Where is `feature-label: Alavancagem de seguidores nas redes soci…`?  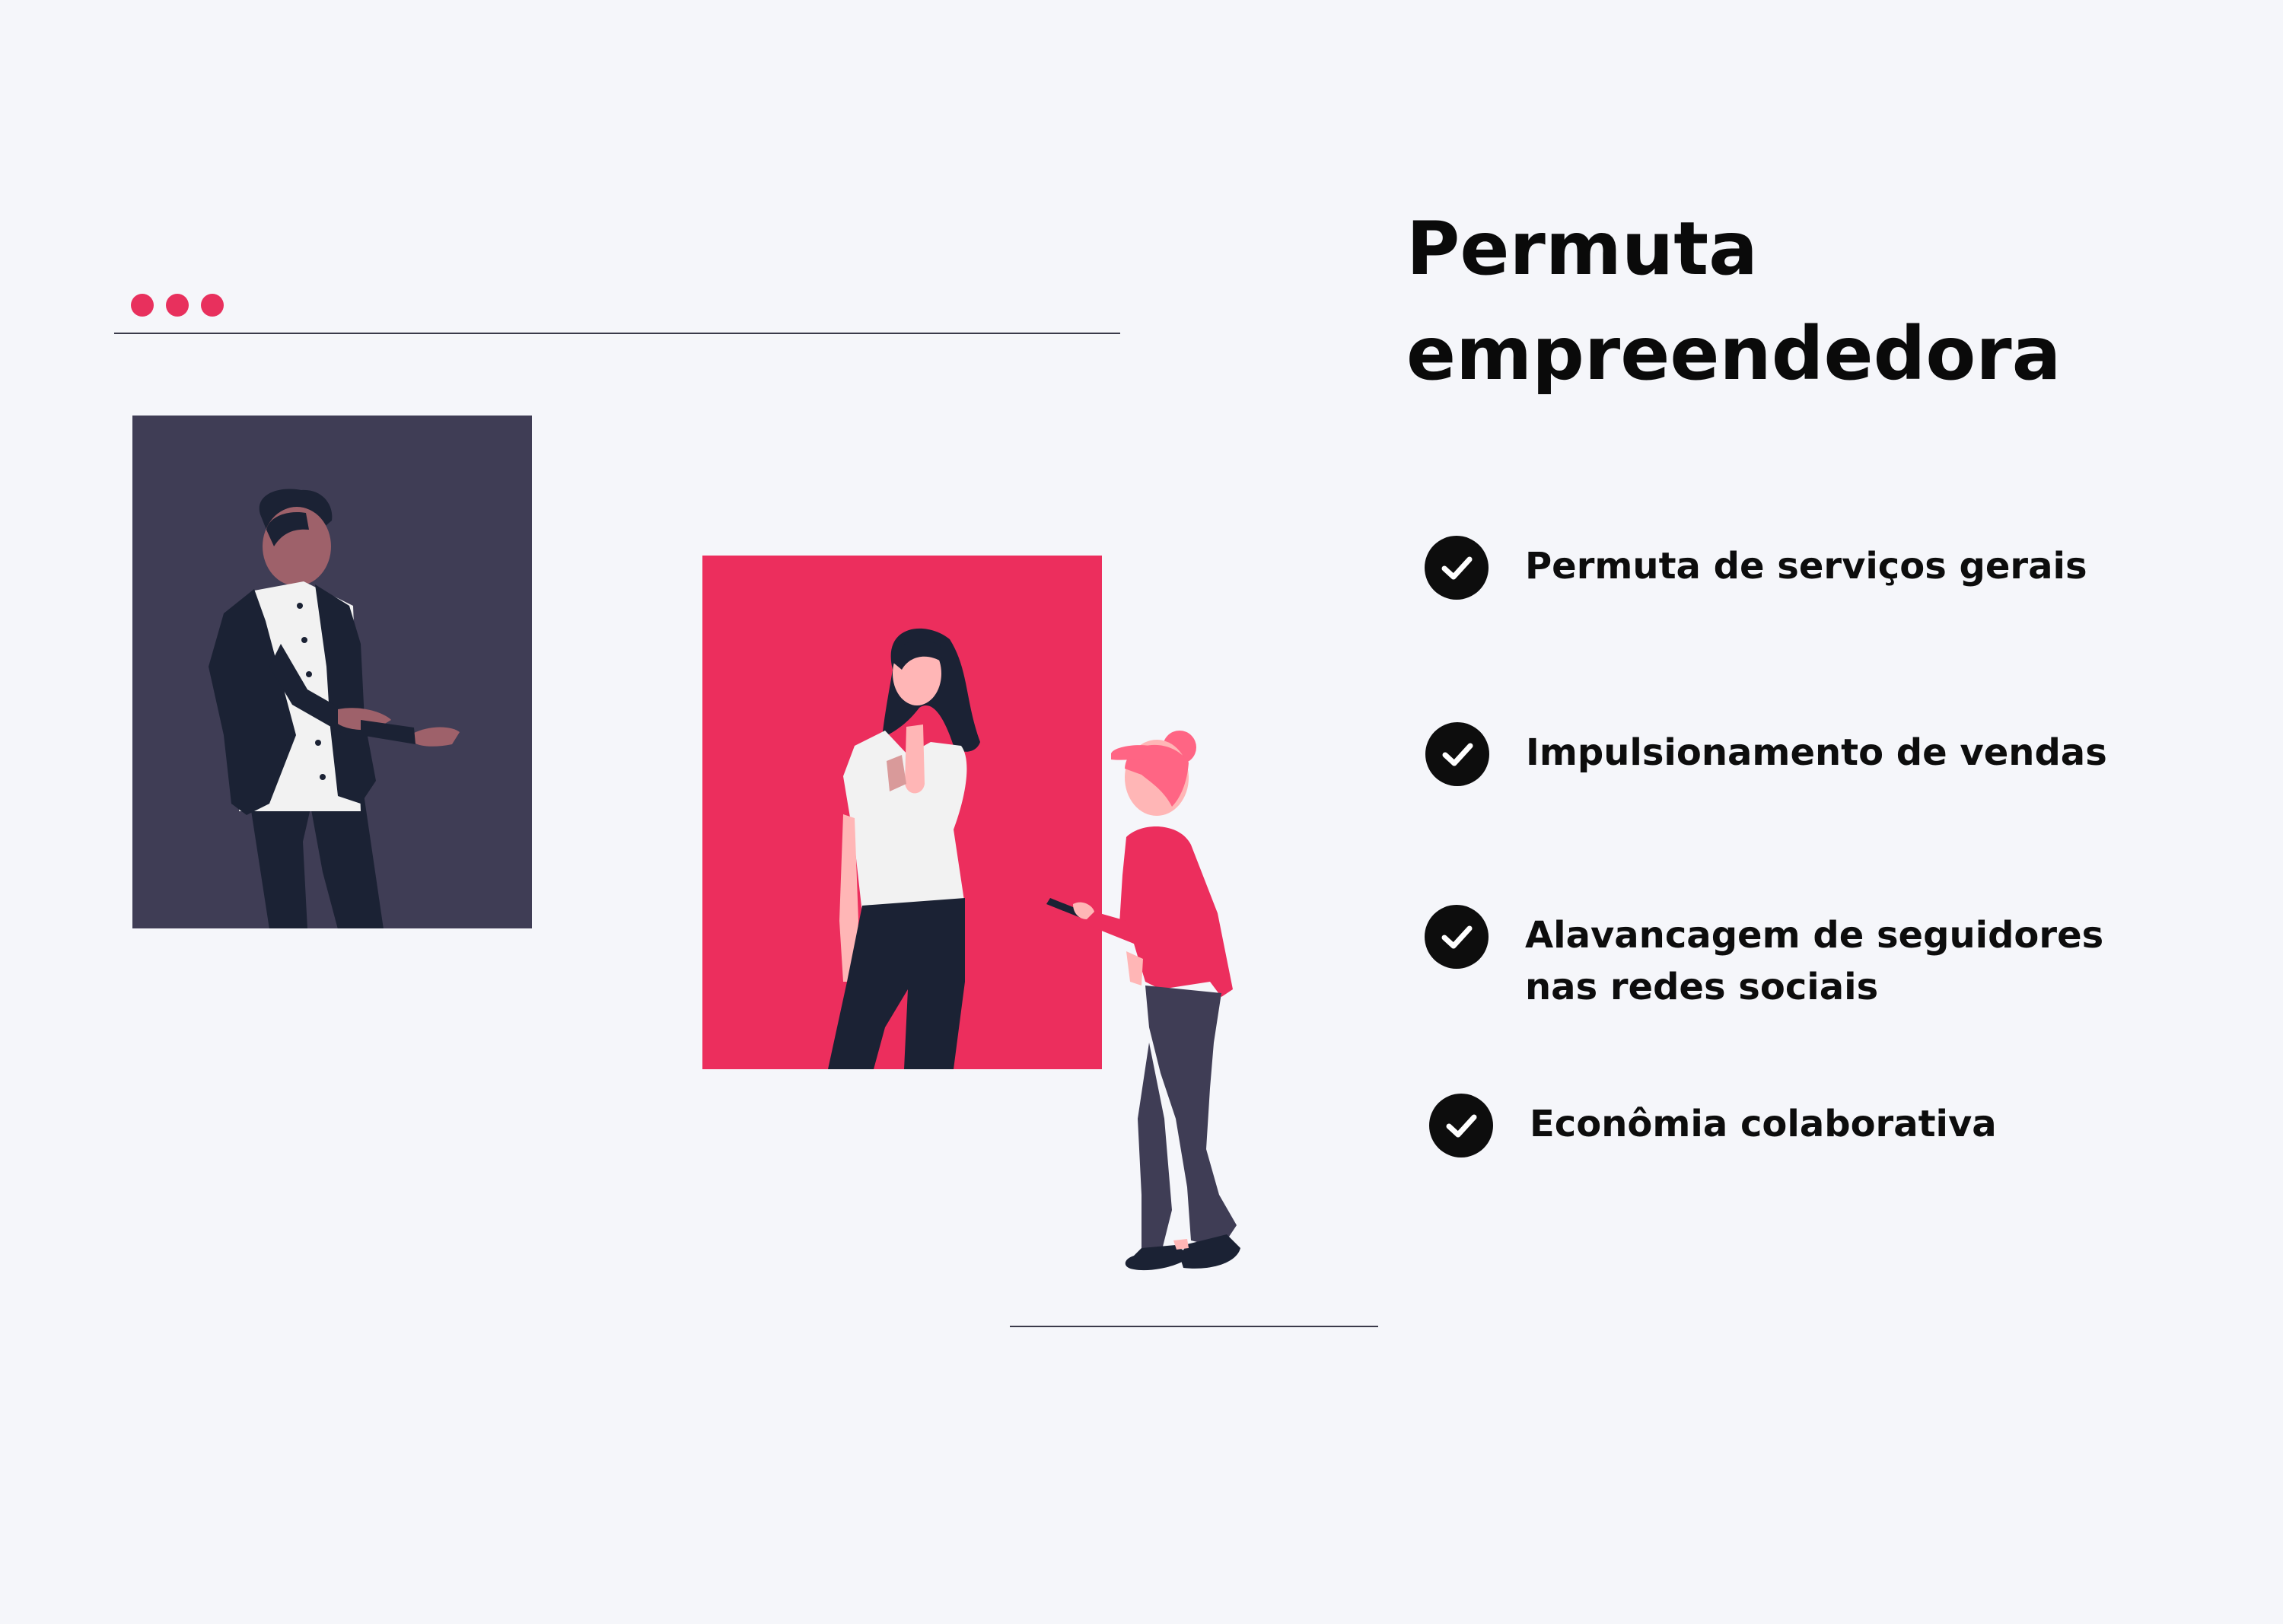 feature-label: Alavancagem de seguidores nas redes soci… is located at coordinates (1814, 961).